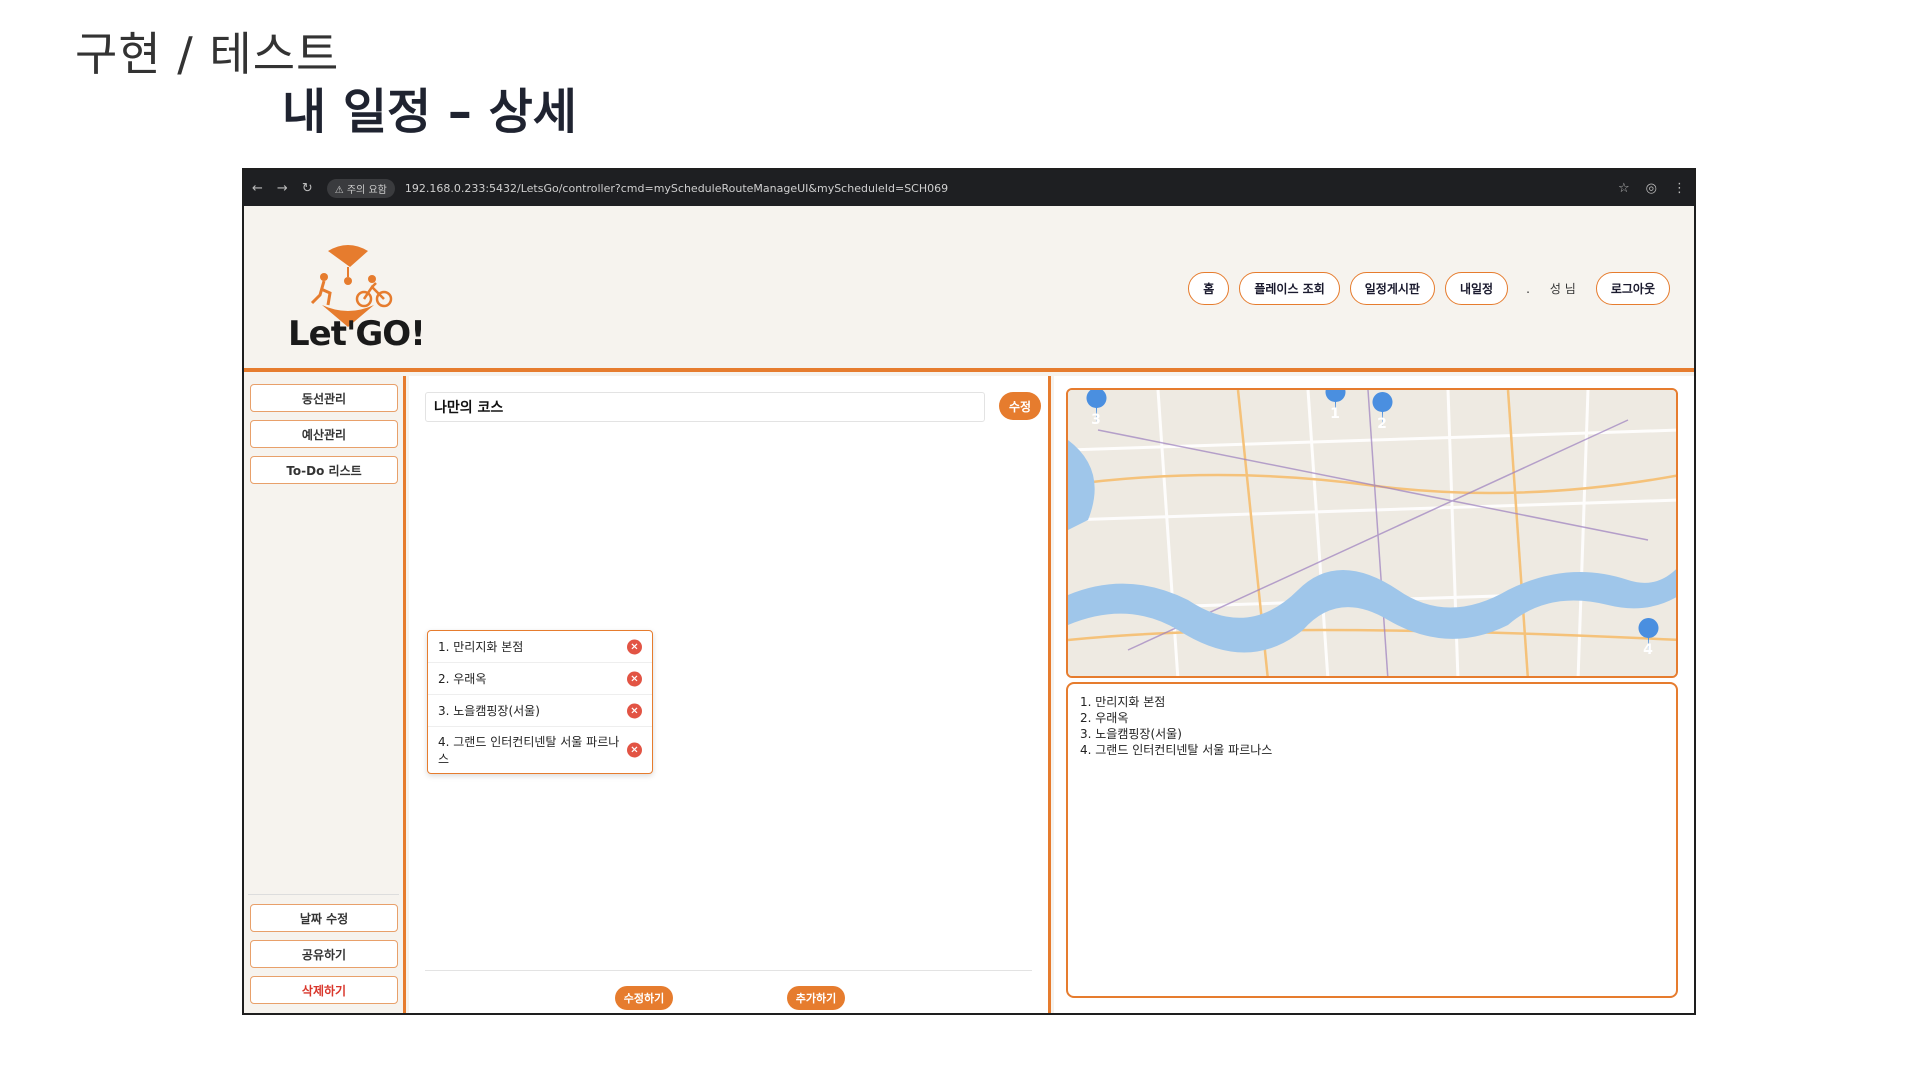  Describe the element at coordinates (325, 694) in the screenshot. I see `sidebar: 동선관리 예산관리 To-Do 리스트 날짜 수정 공유하기 삭제하기` at that location.